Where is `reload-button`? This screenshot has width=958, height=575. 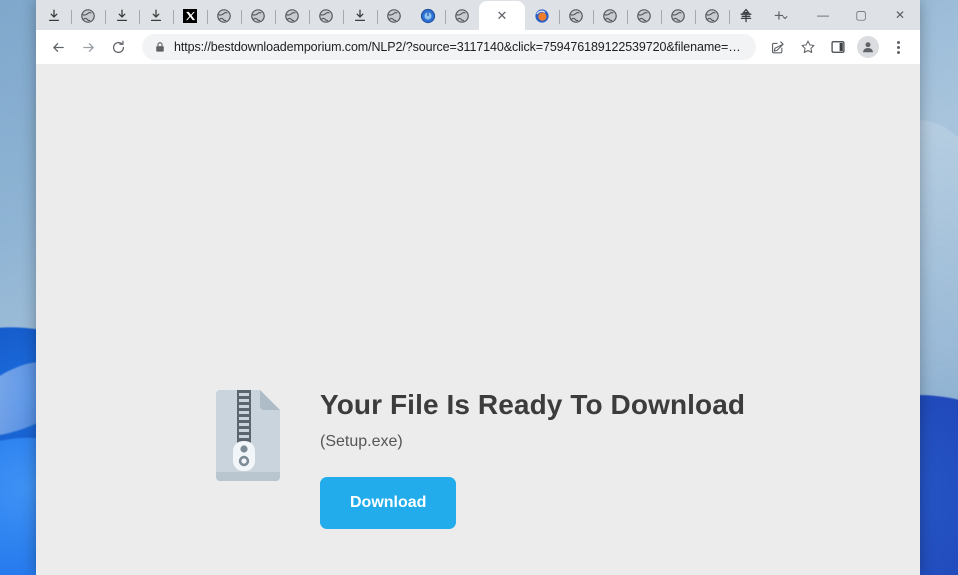
reload-button is located at coordinates (118, 47).